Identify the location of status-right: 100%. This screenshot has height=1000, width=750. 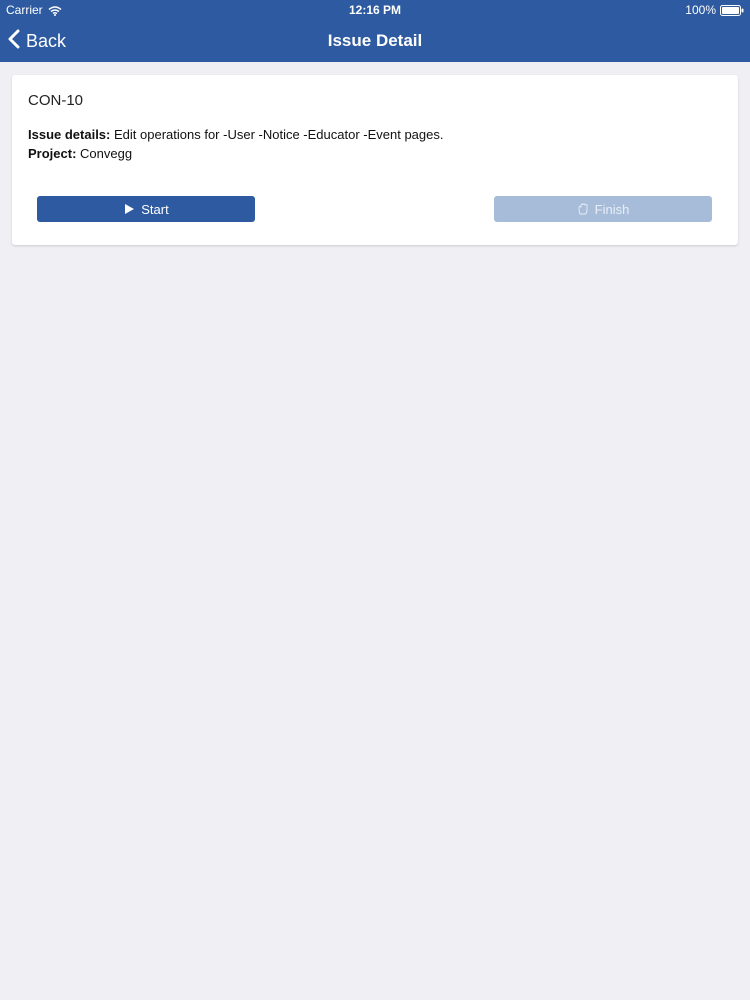
(714, 10).